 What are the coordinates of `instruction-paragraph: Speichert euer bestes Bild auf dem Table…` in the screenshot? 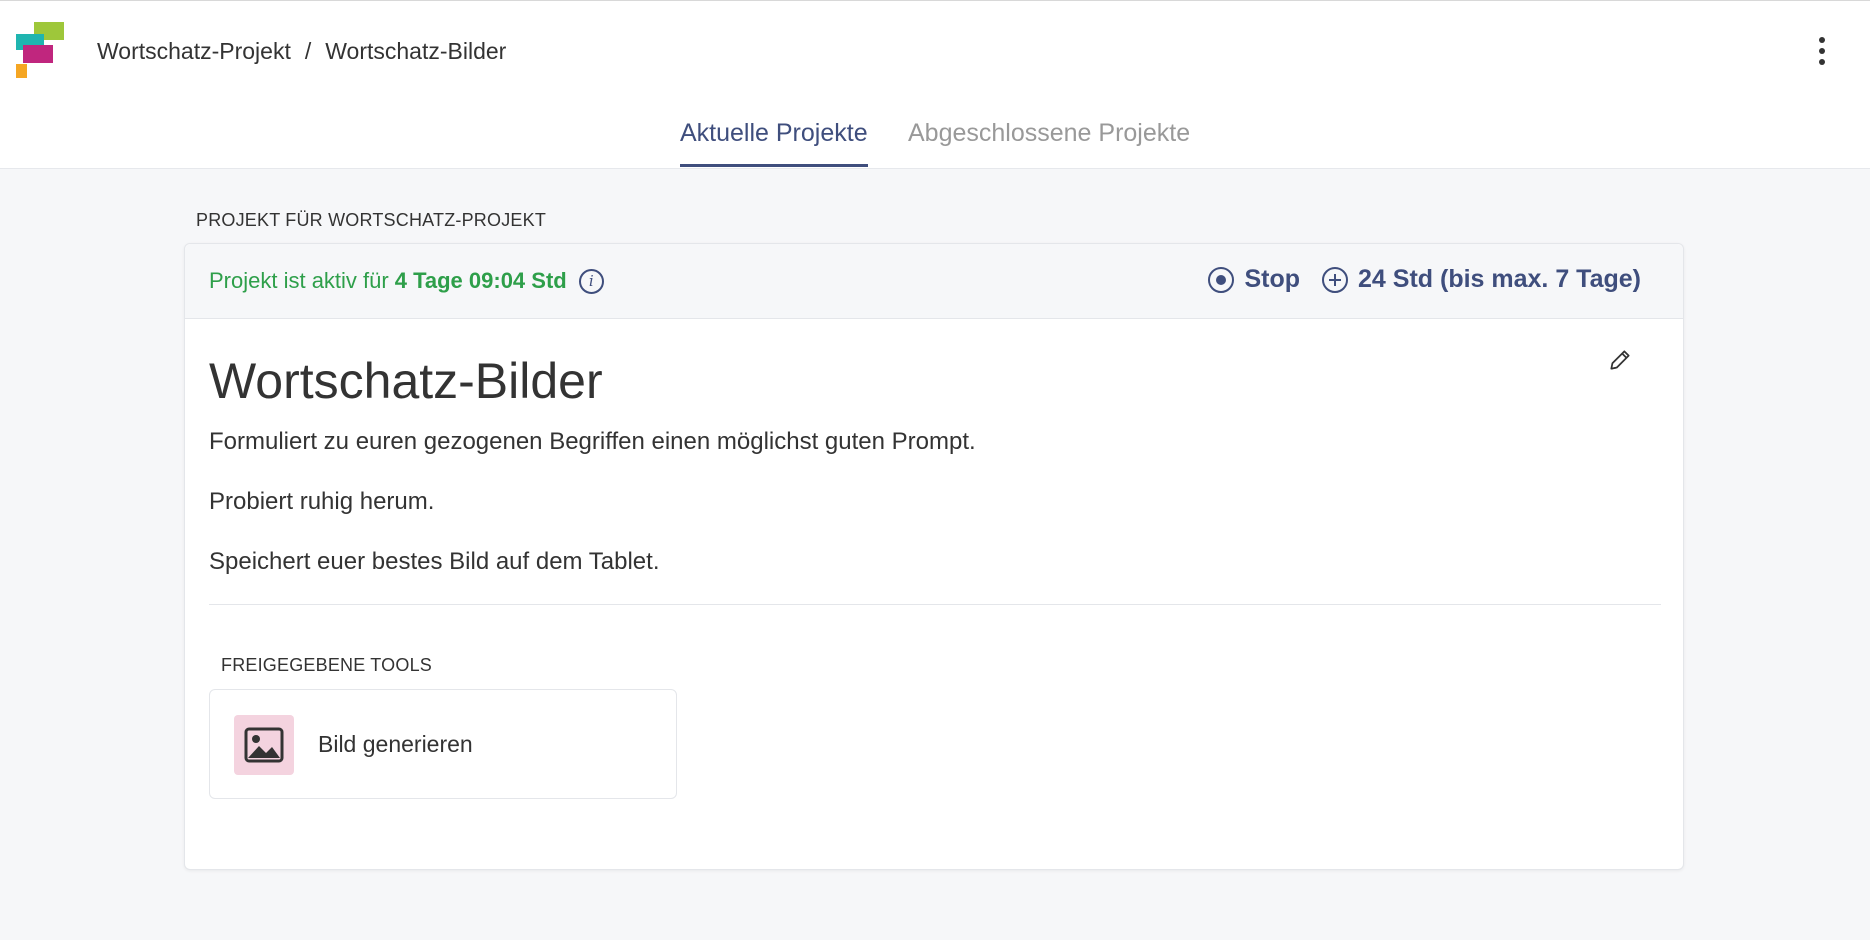 It's located at (434, 561).